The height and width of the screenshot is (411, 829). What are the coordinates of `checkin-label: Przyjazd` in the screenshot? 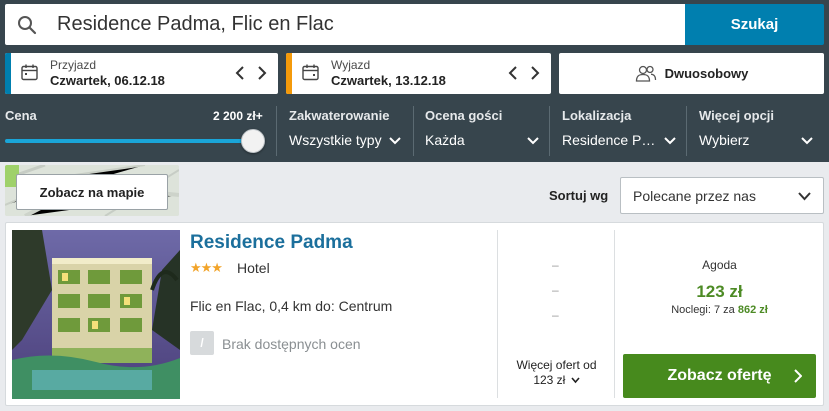 It's located at (73, 65).